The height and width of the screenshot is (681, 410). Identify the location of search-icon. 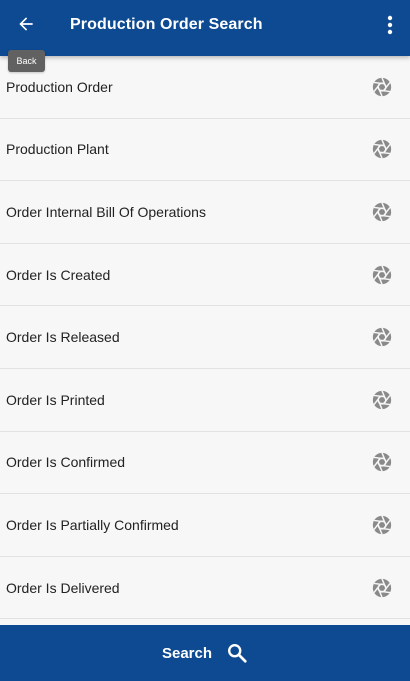
(237, 653).